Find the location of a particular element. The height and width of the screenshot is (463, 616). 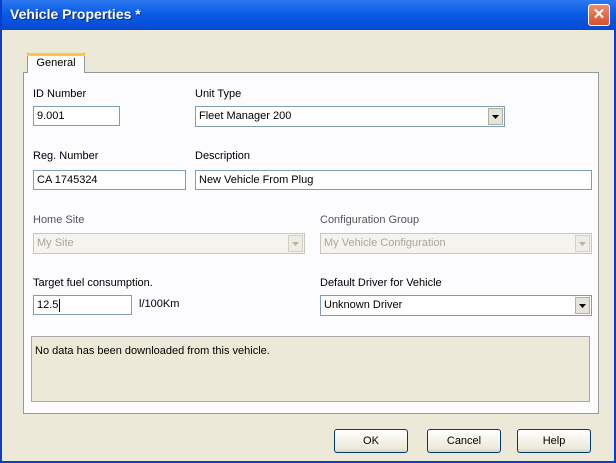

home-site-label: Home Site is located at coordinates (59, 220).